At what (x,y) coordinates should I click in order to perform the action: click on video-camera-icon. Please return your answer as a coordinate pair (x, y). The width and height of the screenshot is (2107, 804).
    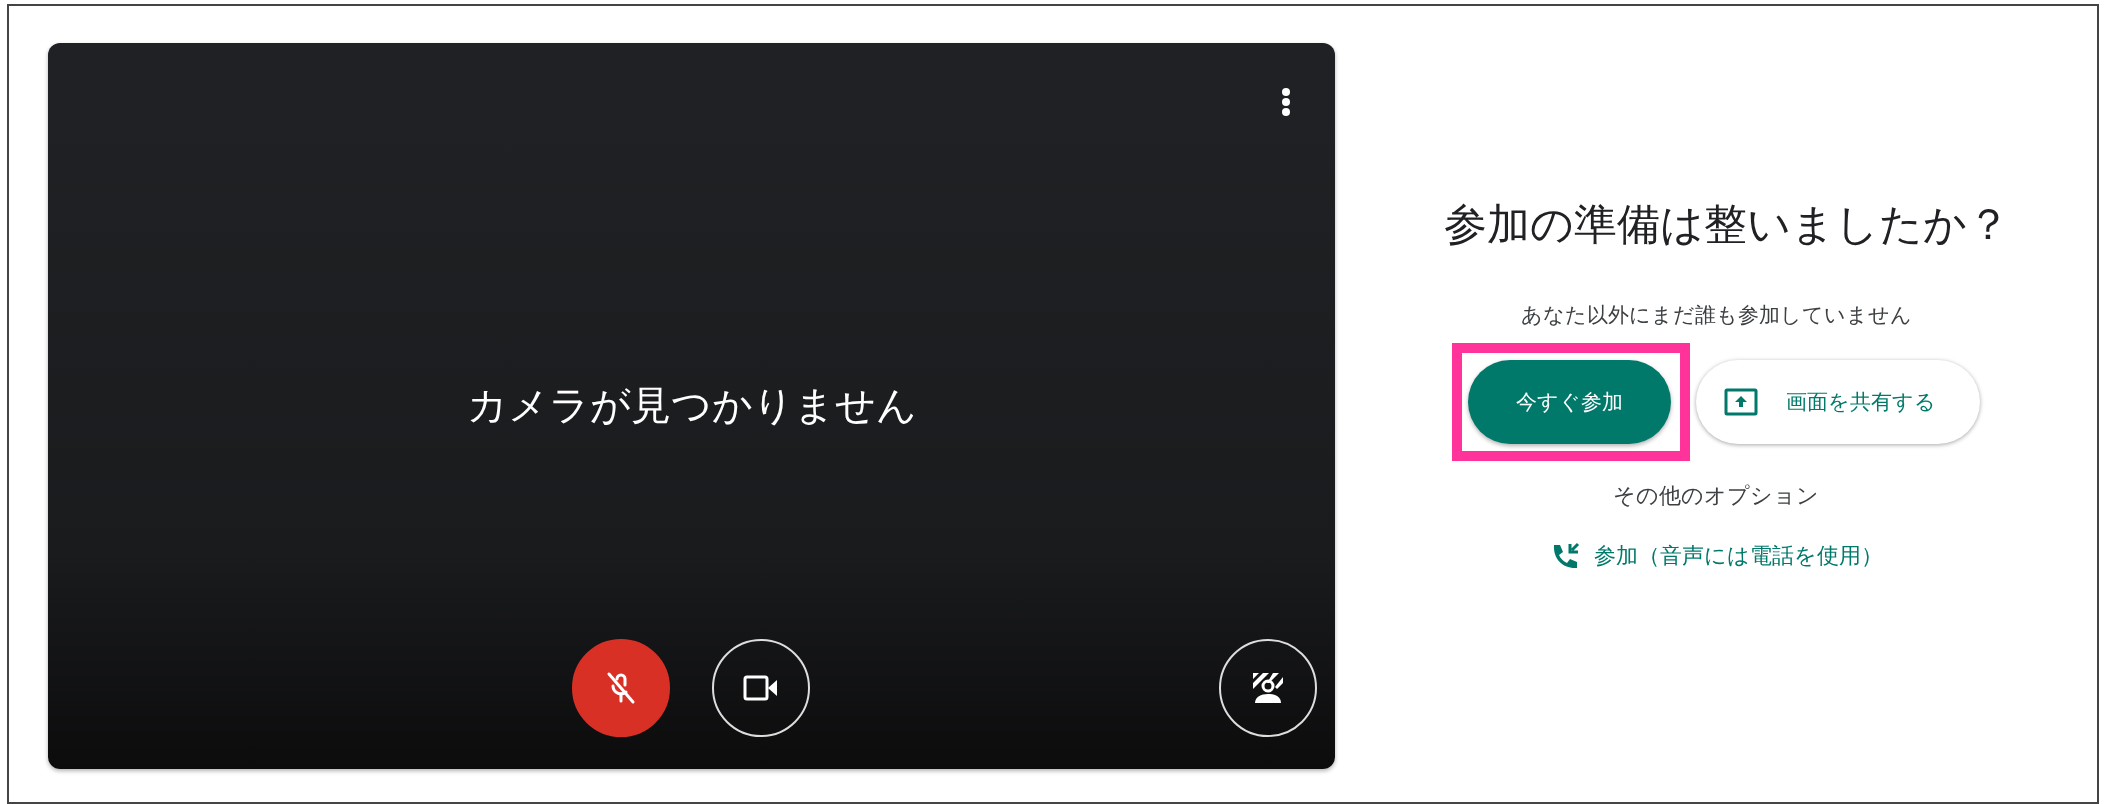
    Looking at the image, I should click on (761, 688).